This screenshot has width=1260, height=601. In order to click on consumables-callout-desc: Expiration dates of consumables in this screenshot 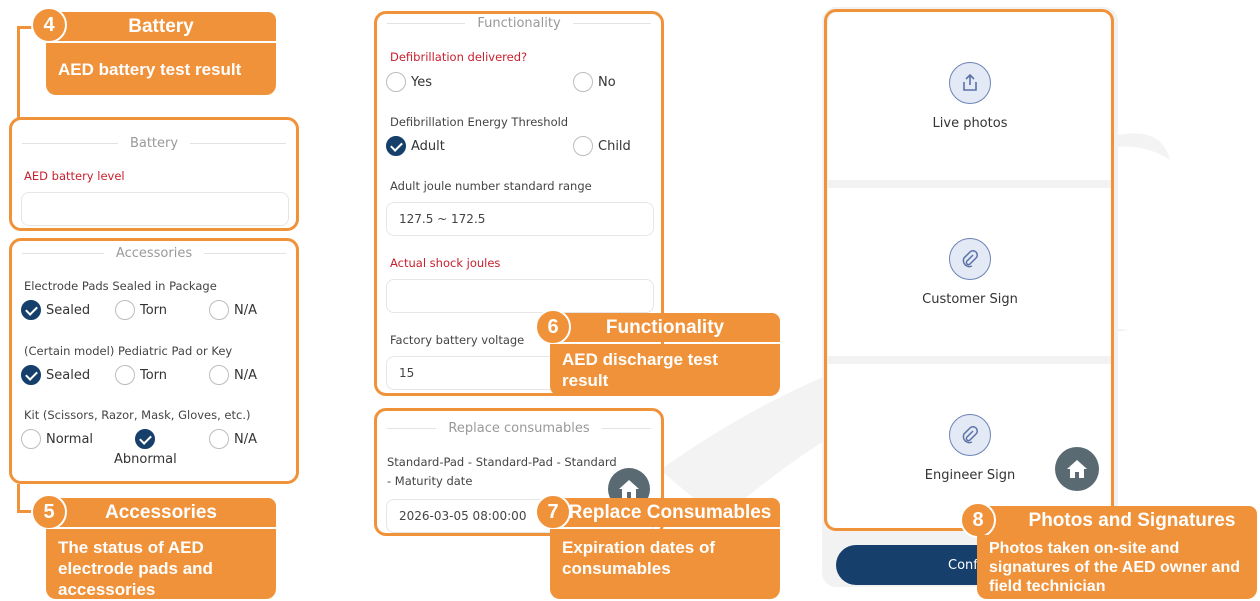, I will do `click(665, 564)`.